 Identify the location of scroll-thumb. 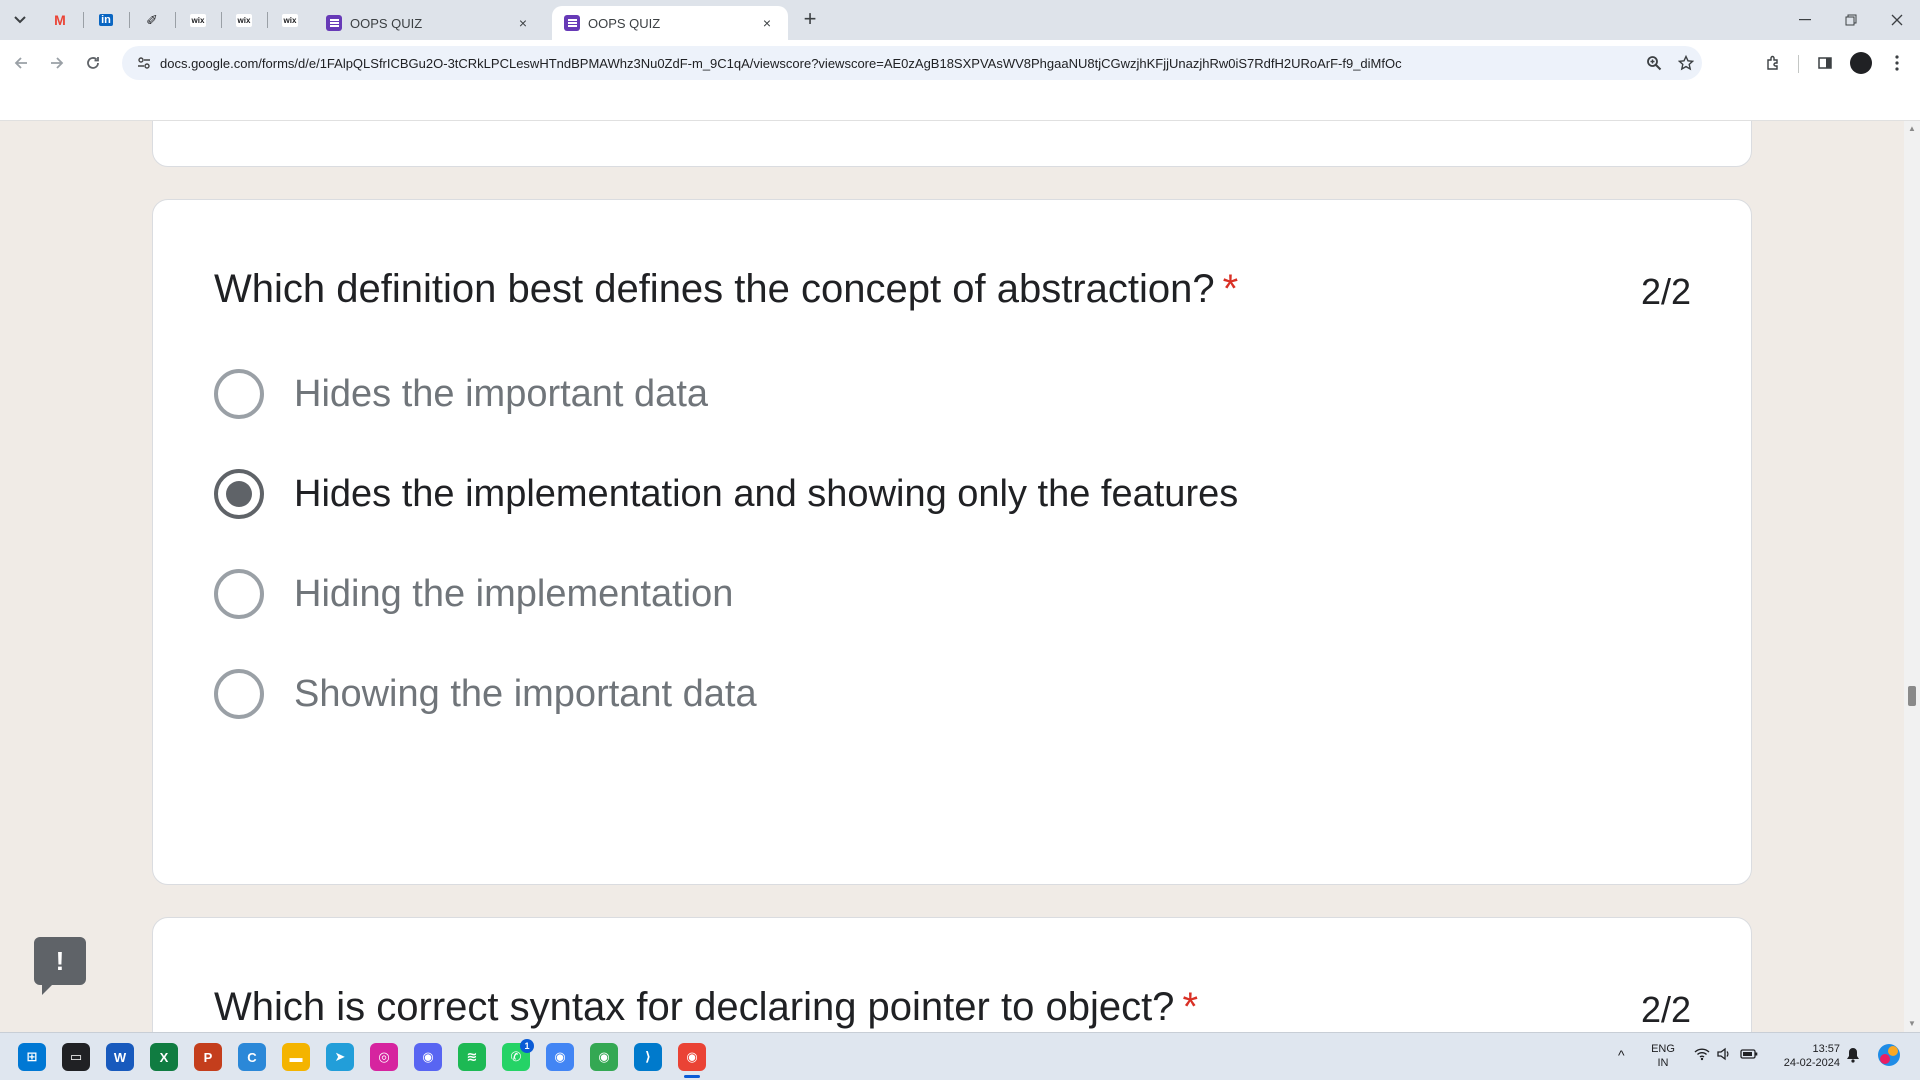
(1912, 696).